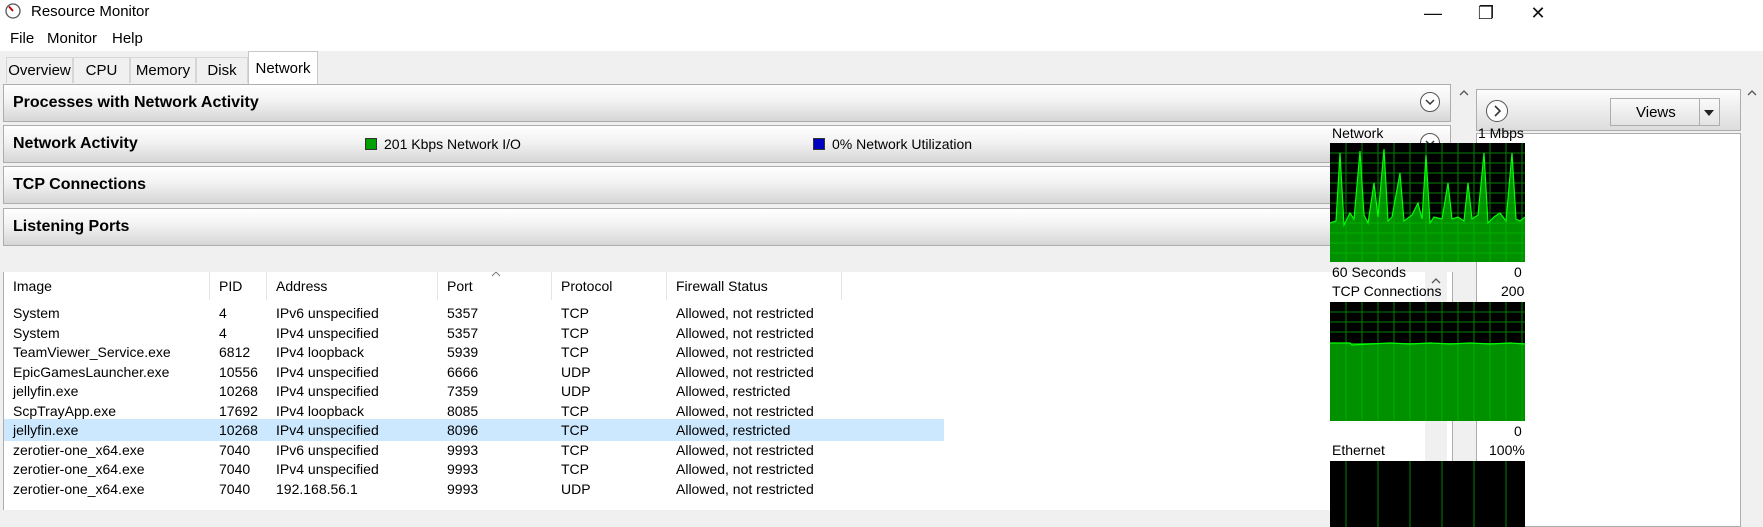  What do you see at coordinates (75, 143) in the screenshot?
I see `section-title: Network Activity` at bounding box center [75, 143].